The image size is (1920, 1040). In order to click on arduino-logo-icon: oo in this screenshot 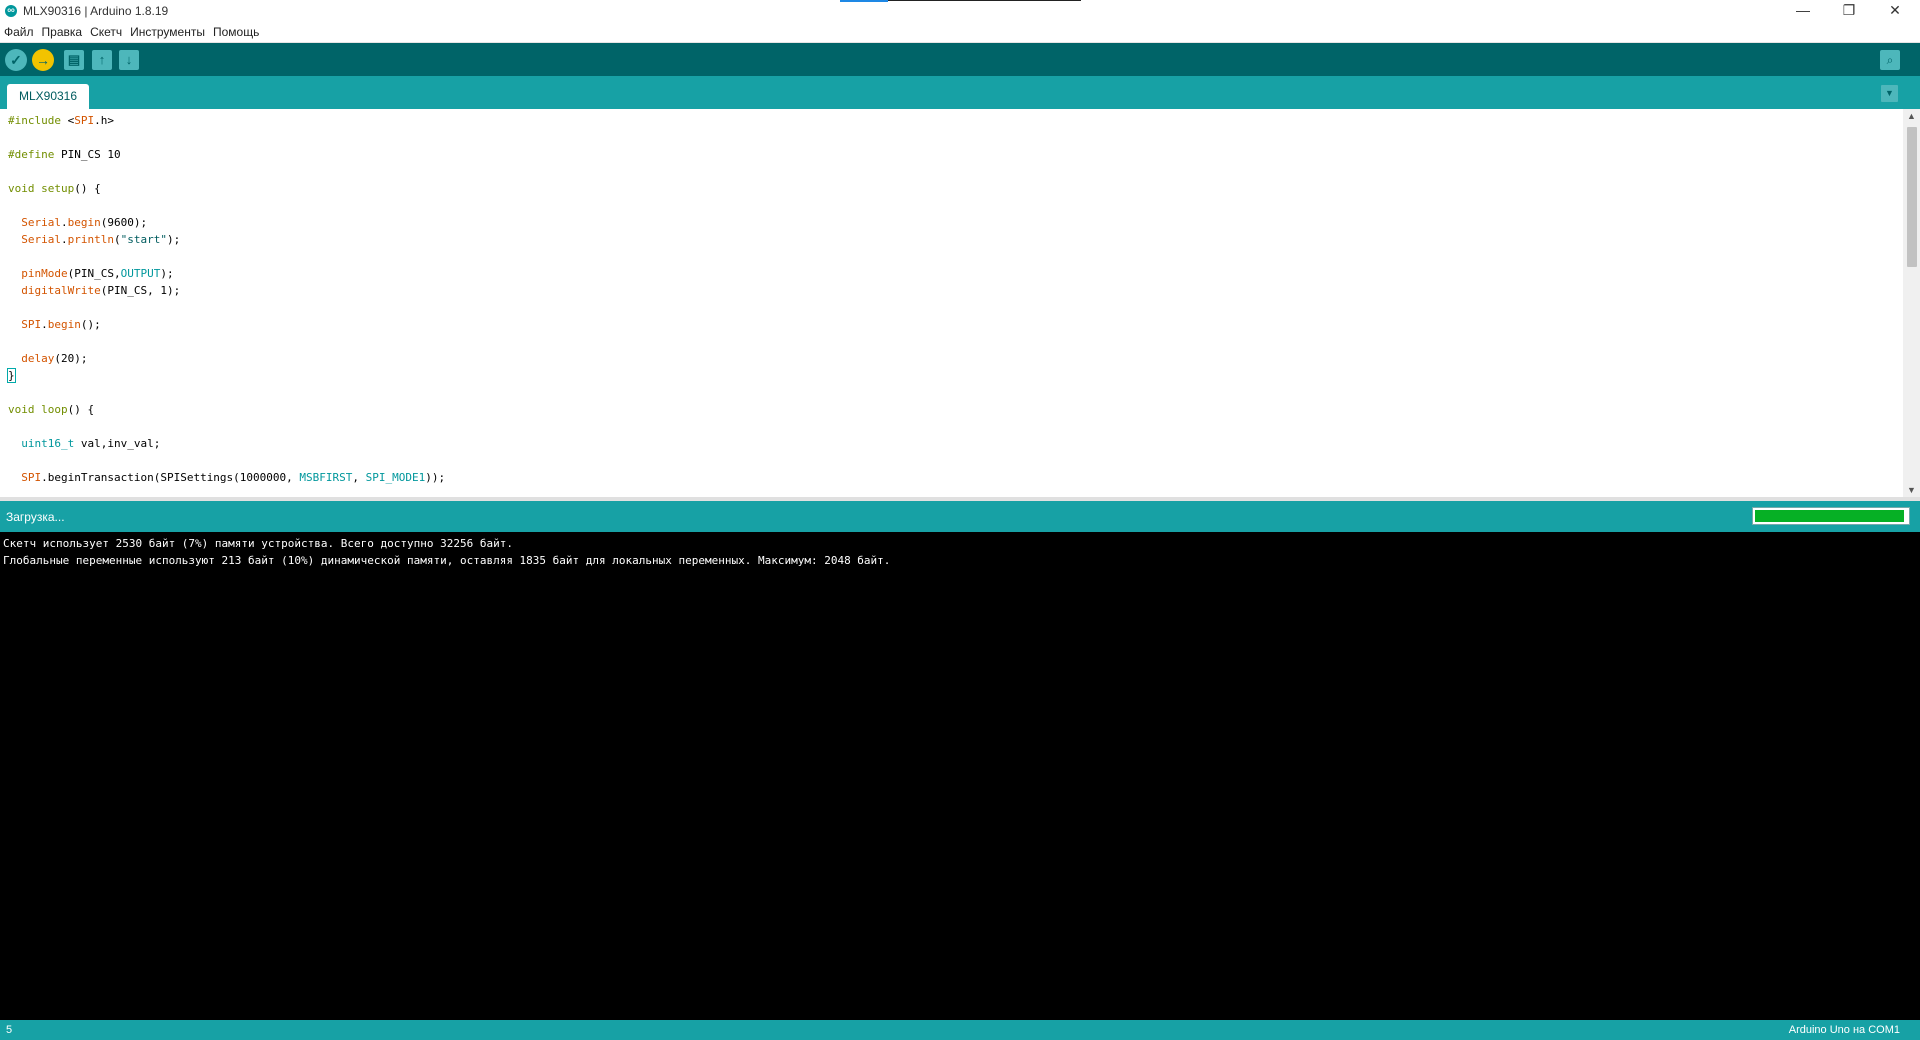, I will do `click(11, 11)`.